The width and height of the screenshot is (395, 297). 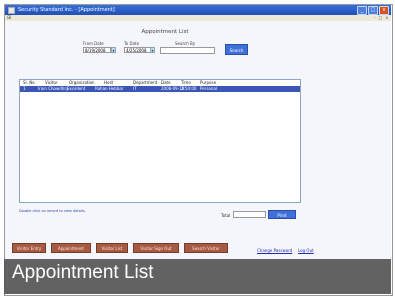 What do you see at coordinates (209, 88) in the screenshot?
I see `table-cell: Personal` at bounding box center [209, 88].